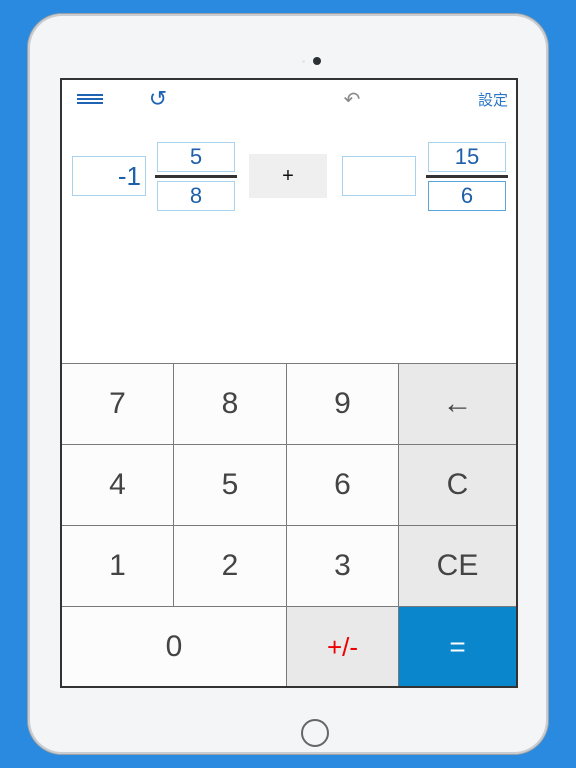 Image resolution: width=576 pixels, height=768 pixels. What do you see at coordinates (457, 646) in the screenshot?
I see `equals-key: =` at bounding box center [457, 646].